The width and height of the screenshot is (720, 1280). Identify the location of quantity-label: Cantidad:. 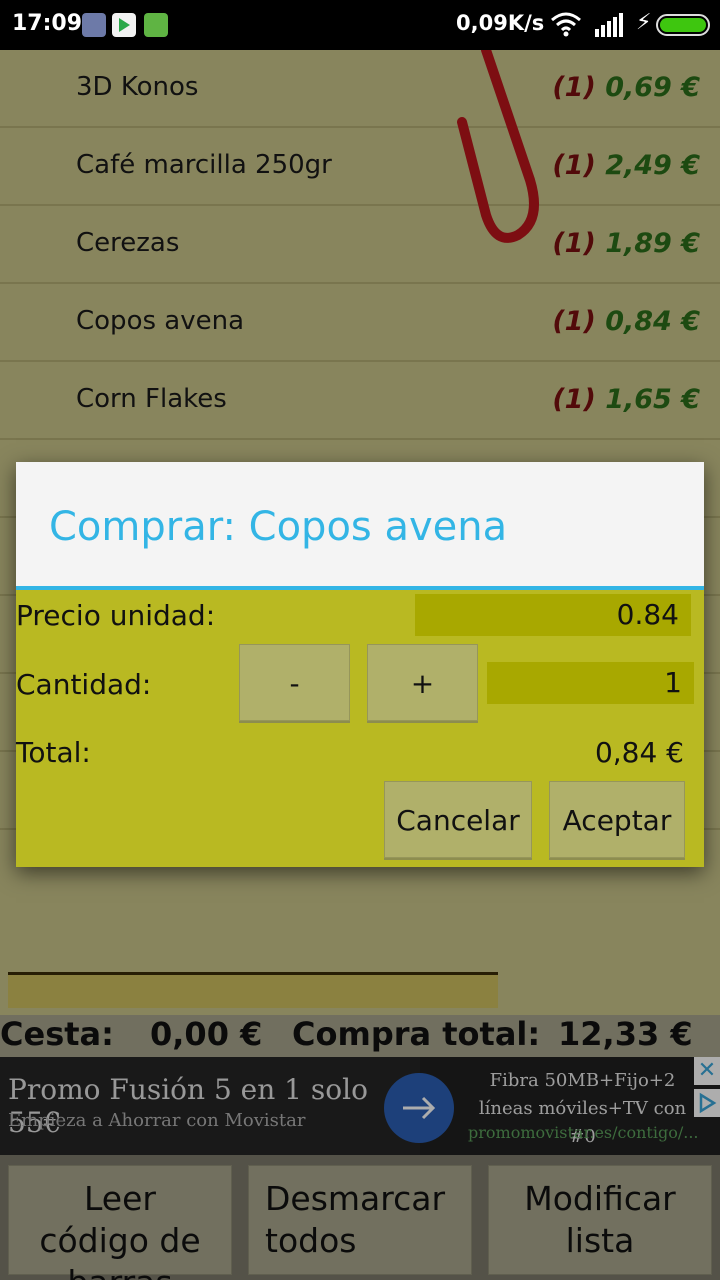
(84, 684).